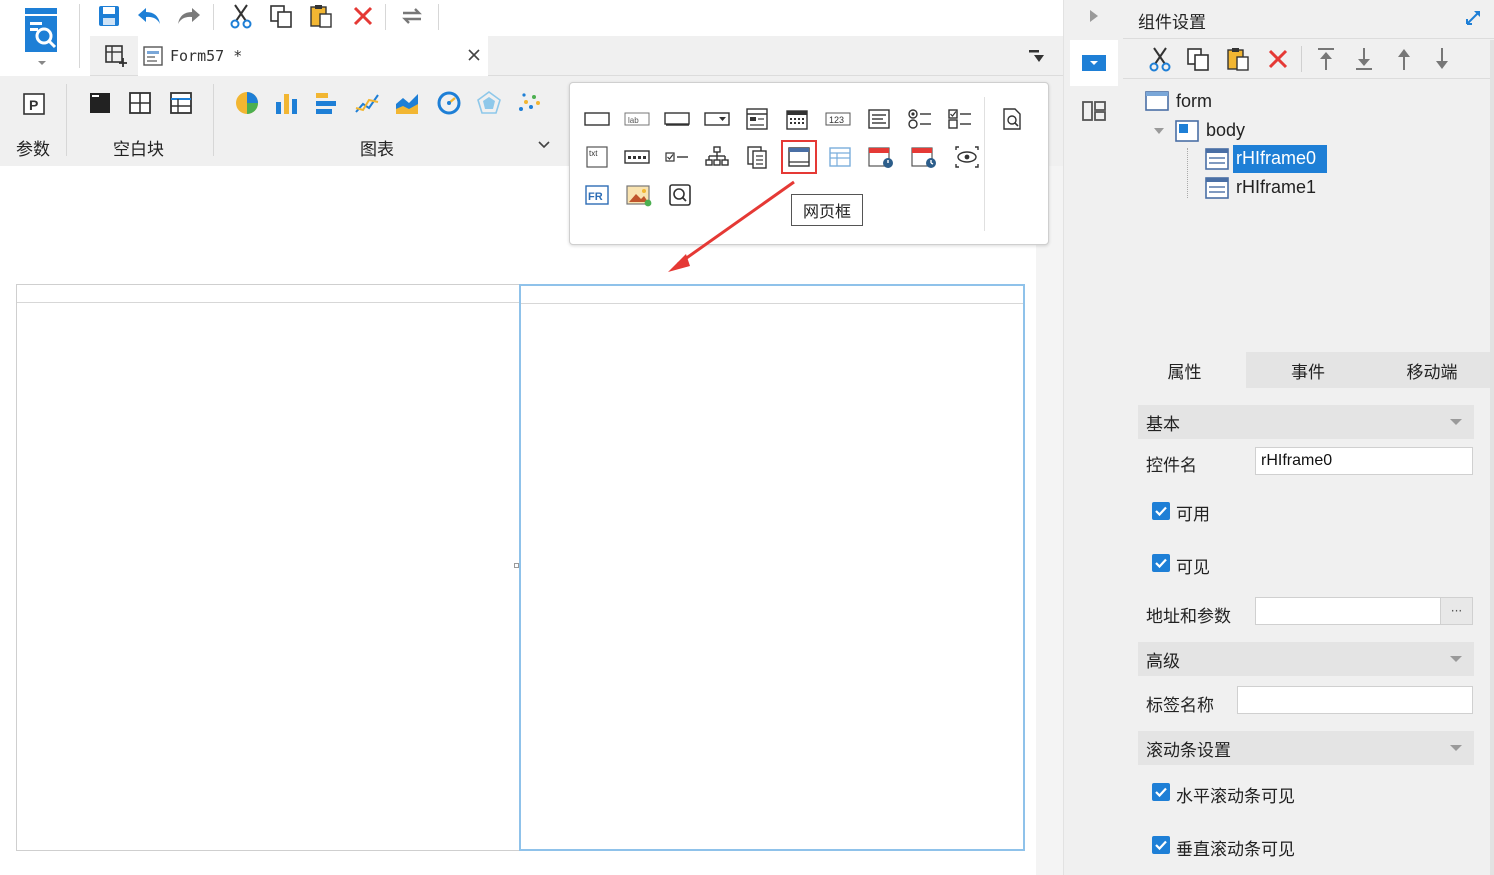 The image size is (1494, 875). What do you see at coordinates (1492, 457) in the screenshot?
I see `panel-scrollbar` at bounding box center [1492, 457].